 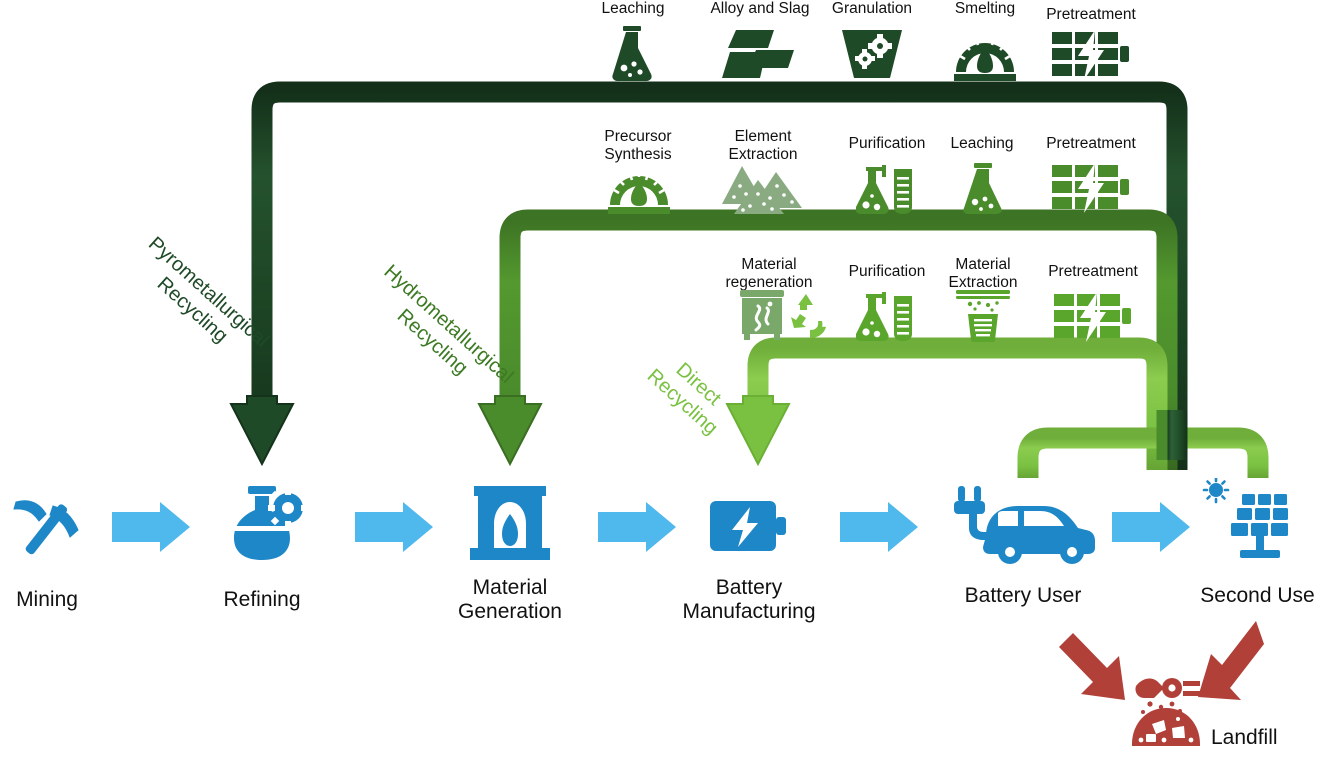 What do you see at coordinates (1161, 660) in the screenshot?
I see `disposal-arrows-layer` at bounding box center [1161, 660].